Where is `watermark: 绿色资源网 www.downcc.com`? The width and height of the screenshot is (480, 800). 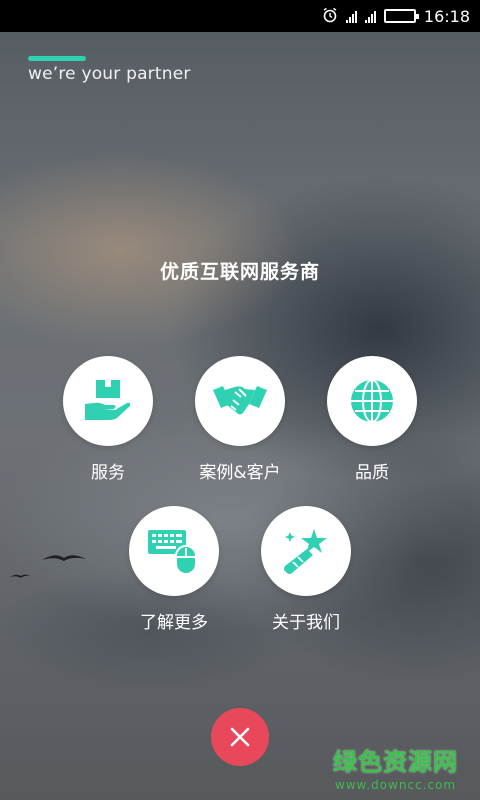 watermark: 绿色资源网 www.downcc.com is located at coordinates (395, 767).